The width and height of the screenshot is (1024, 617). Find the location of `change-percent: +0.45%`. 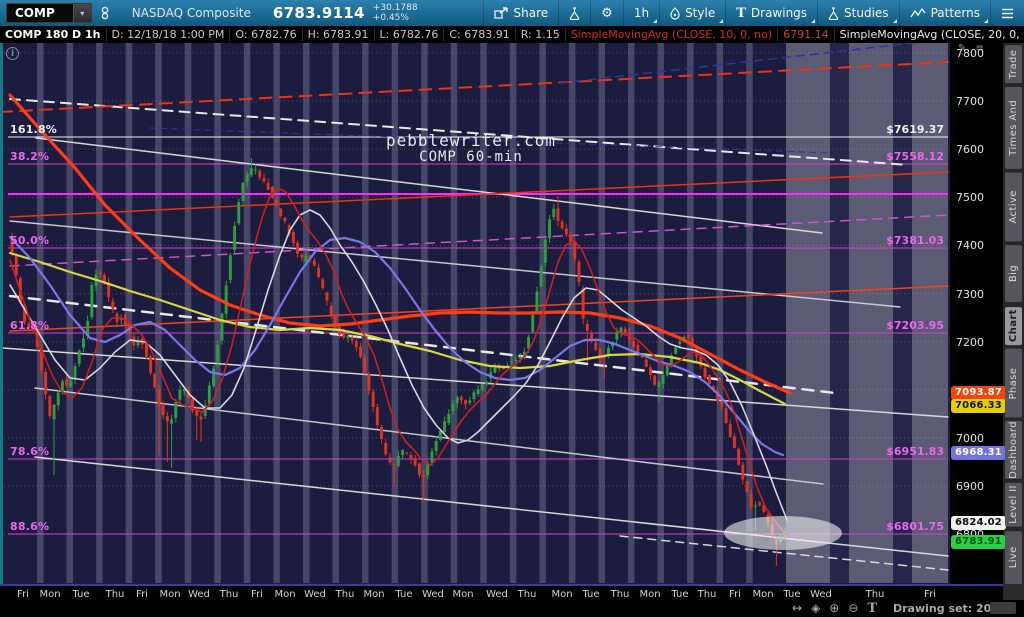

change-percent: +0.45% is located at coordinates (390, 18).